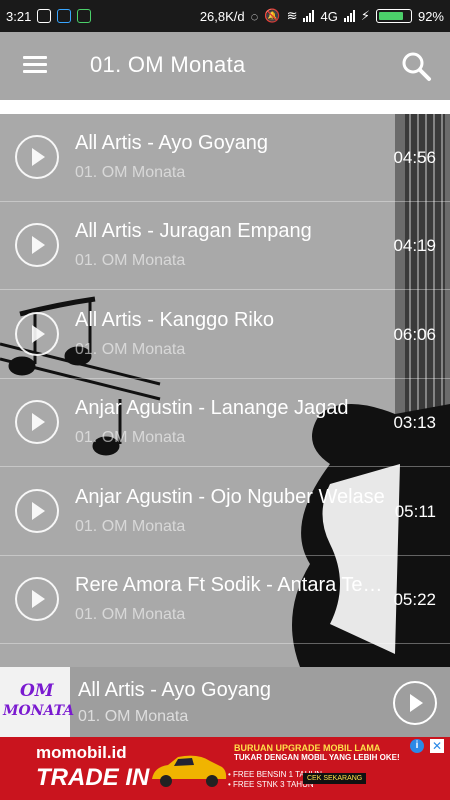  Describe the element at coordinates (254, 16) in the screenshot. I see `sync-icon: ◌` at that location.